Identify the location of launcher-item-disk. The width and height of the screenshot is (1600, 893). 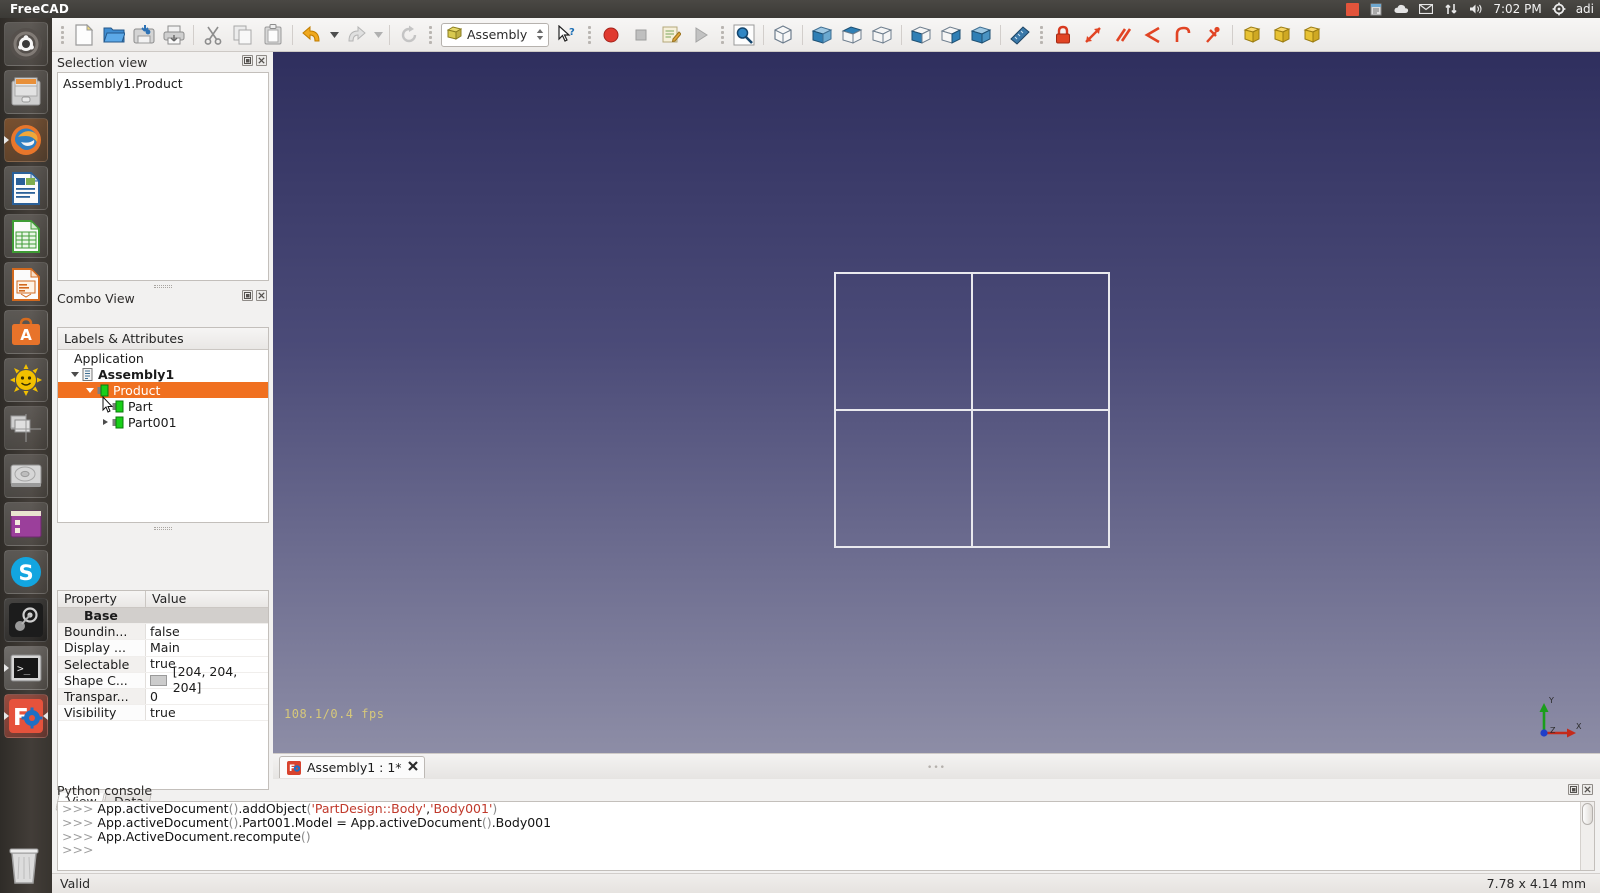
(26, 476).